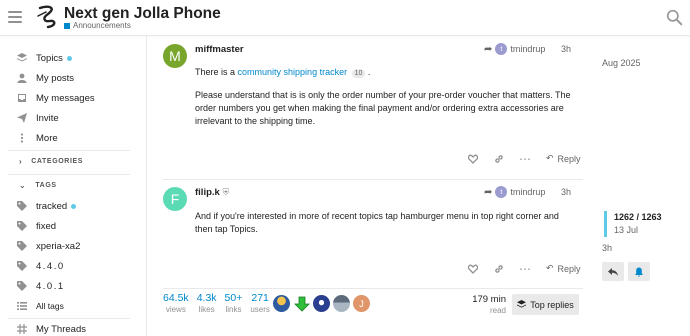 The image size is (690, 336). Describe the element at coordinates (226, 192) in the screenshot. I see `shield-icon: ⛨` at that location.